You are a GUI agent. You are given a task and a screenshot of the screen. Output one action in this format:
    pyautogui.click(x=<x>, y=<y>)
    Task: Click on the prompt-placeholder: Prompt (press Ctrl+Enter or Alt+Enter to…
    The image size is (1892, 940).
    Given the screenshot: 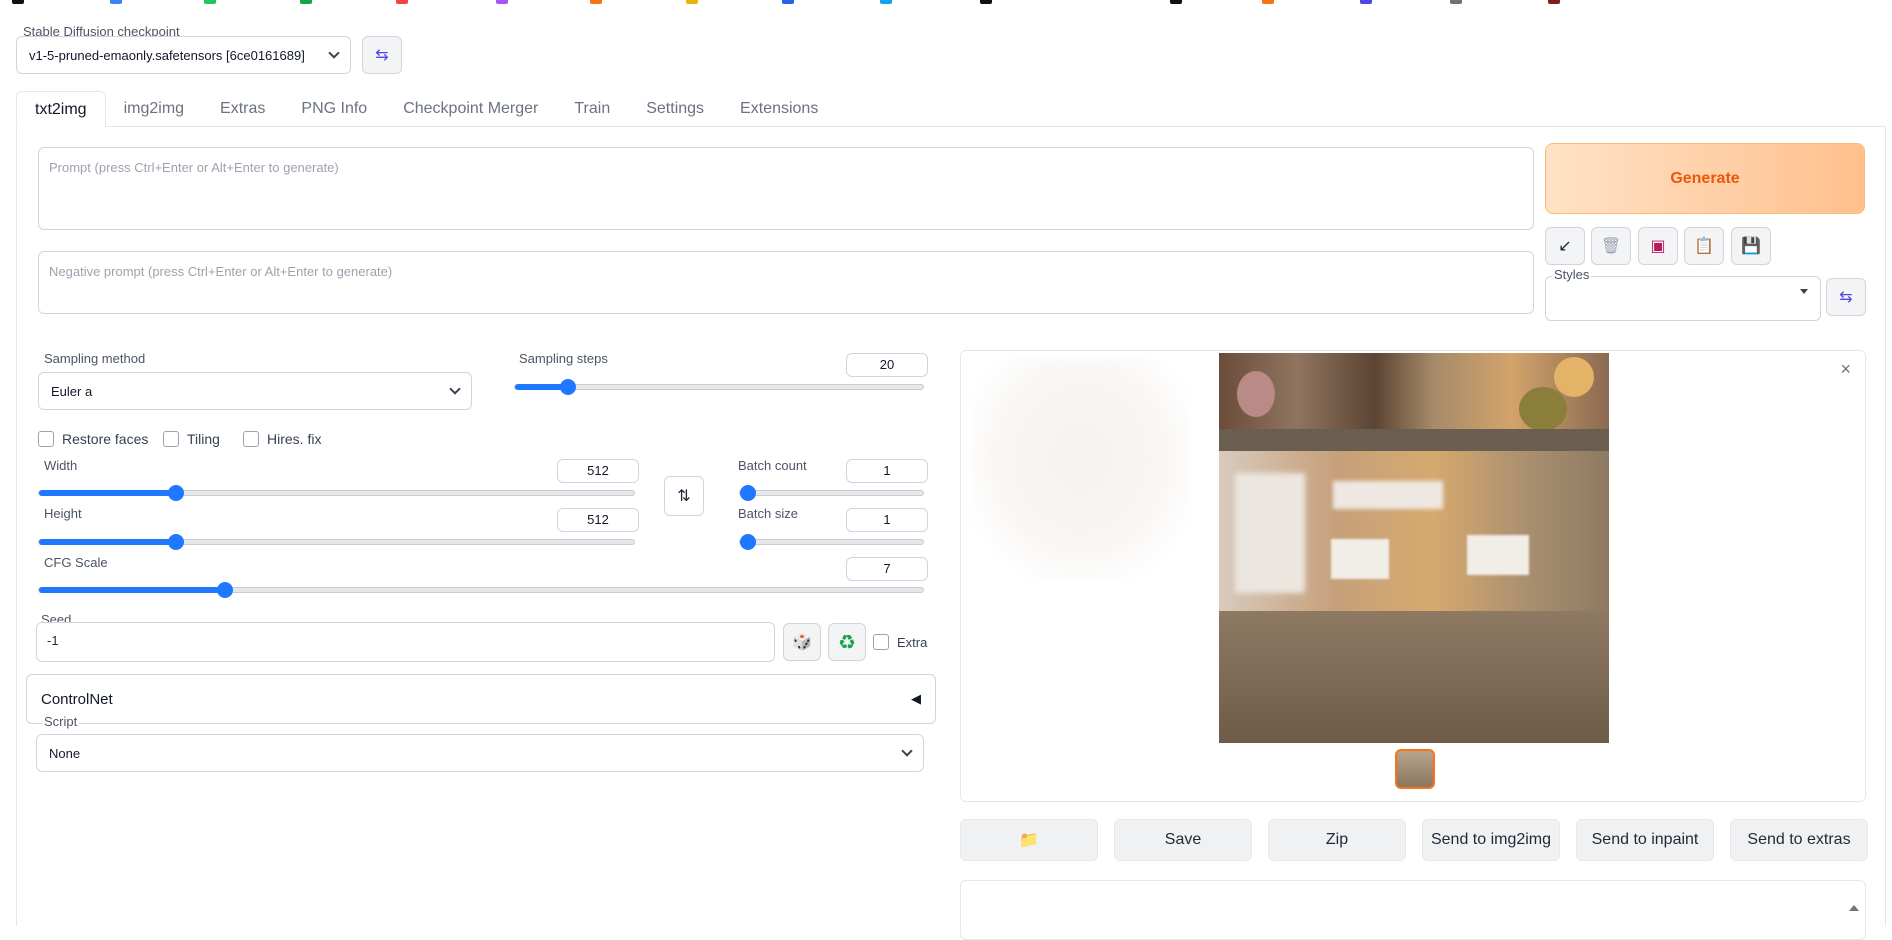 What is the action you would take?
    pyautogui.click(x=194, y=167)
    